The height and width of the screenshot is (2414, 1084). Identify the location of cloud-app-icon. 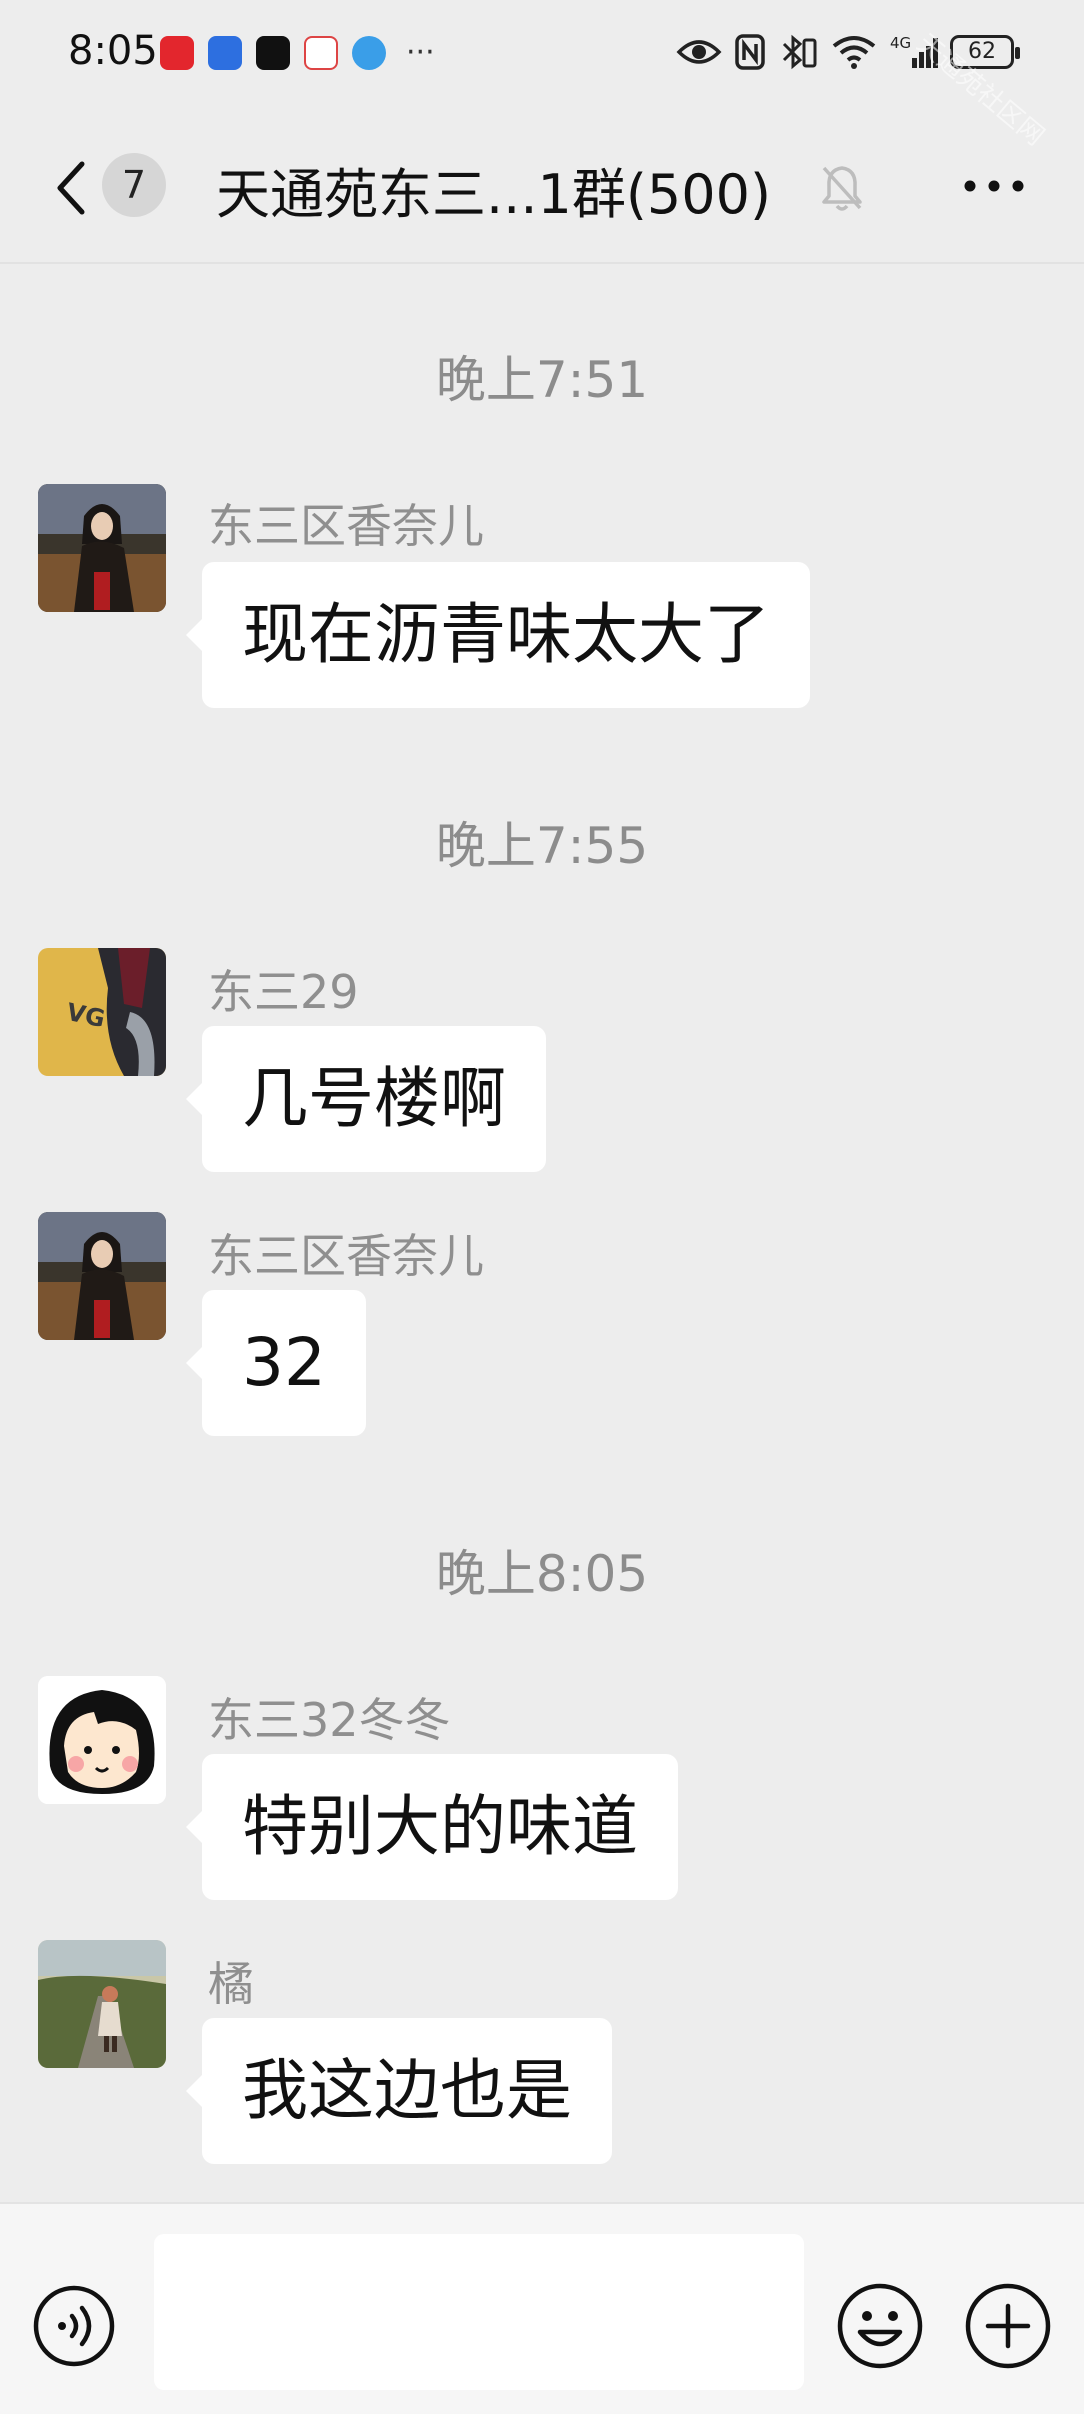
(321, 53).